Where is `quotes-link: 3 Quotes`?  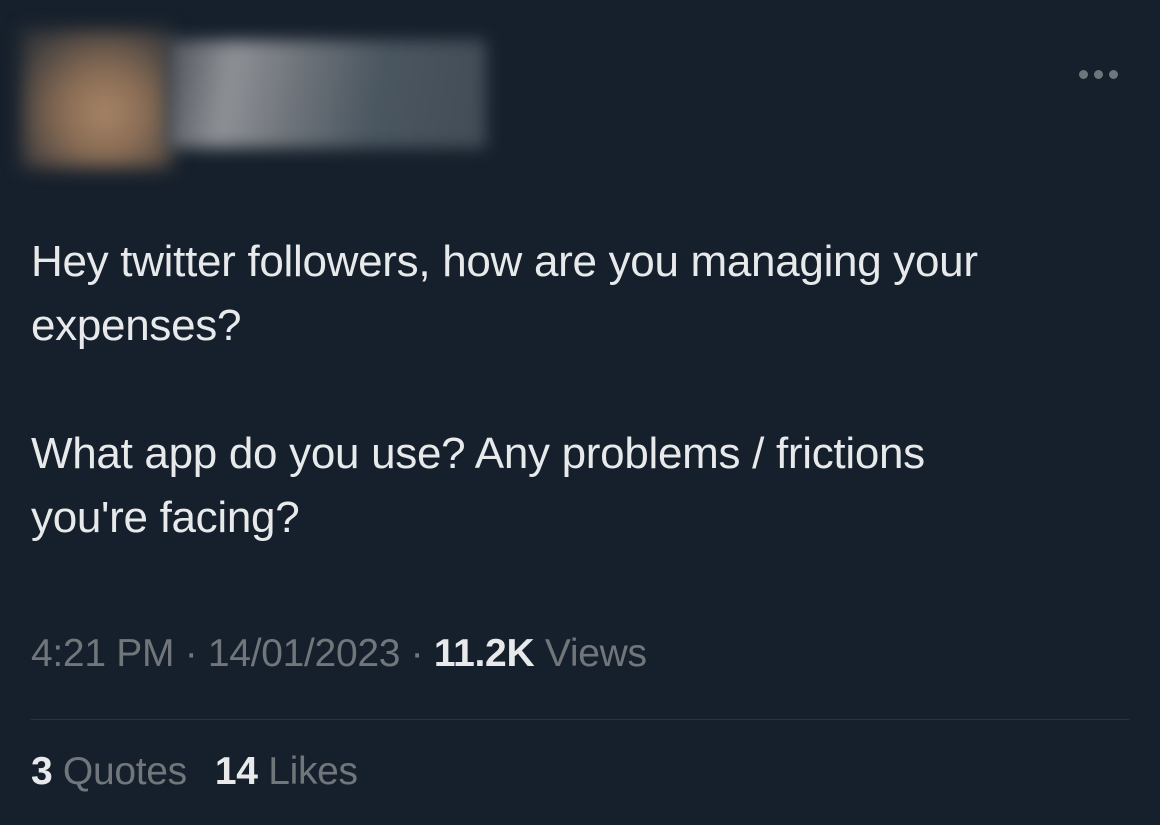
quotes-link: 3 Quotes is located at coordinates (109, 772).